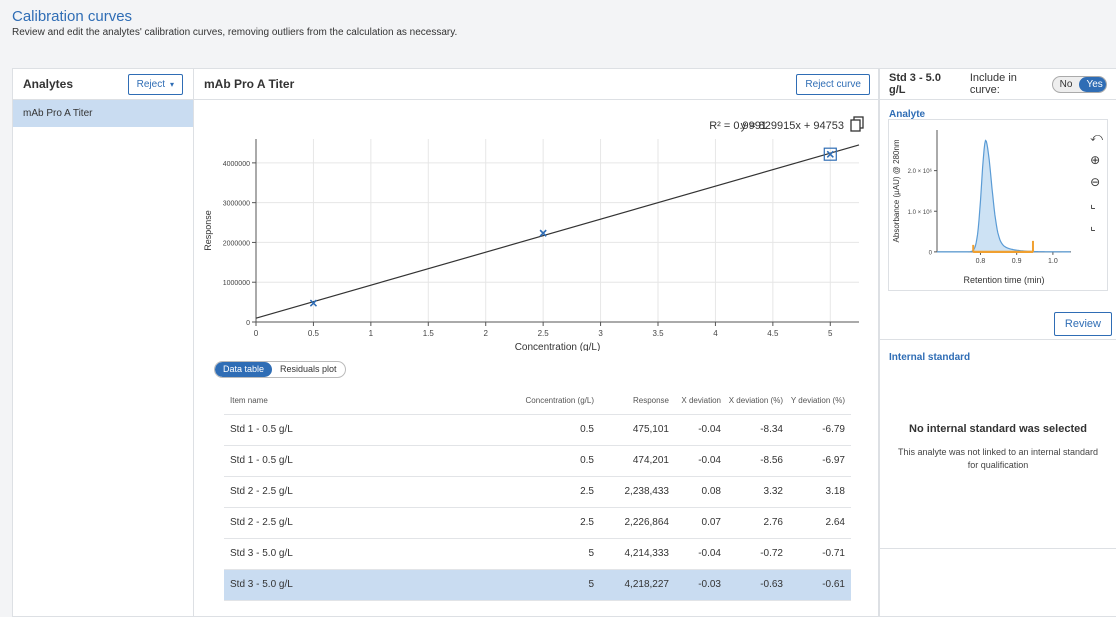 This screenshot has height=617, width=1116. What do you see at coordinates (637, 430) in the screenshot?
I see `table-cell: 475,101` at bounding box center [637, 430].